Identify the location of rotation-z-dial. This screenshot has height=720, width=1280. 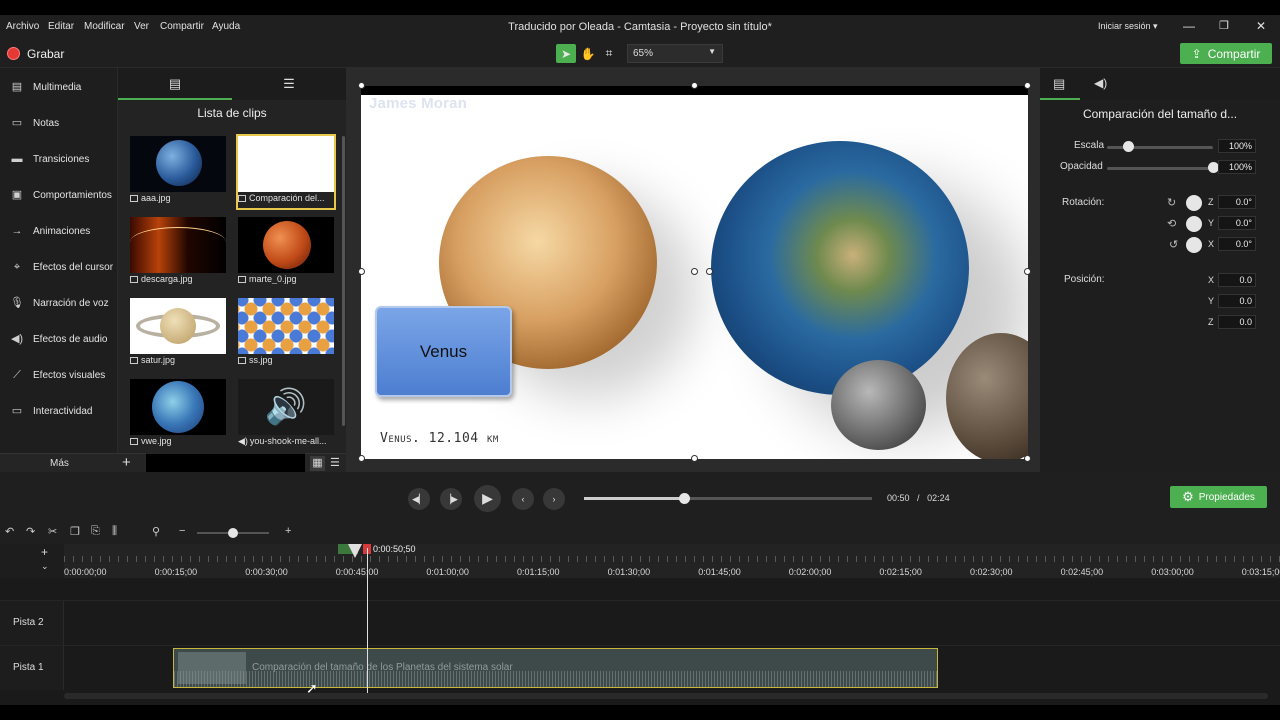
(1194, 203).